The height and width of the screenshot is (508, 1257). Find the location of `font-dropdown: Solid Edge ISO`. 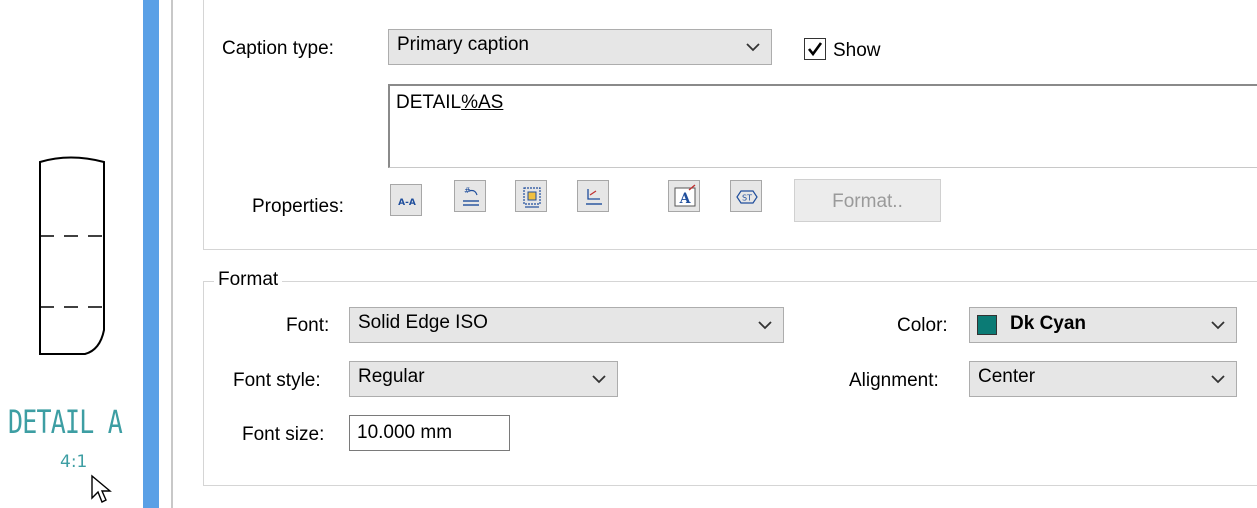

font-dropdown: Solid Edge ISO is located at coordinates (566, 325).